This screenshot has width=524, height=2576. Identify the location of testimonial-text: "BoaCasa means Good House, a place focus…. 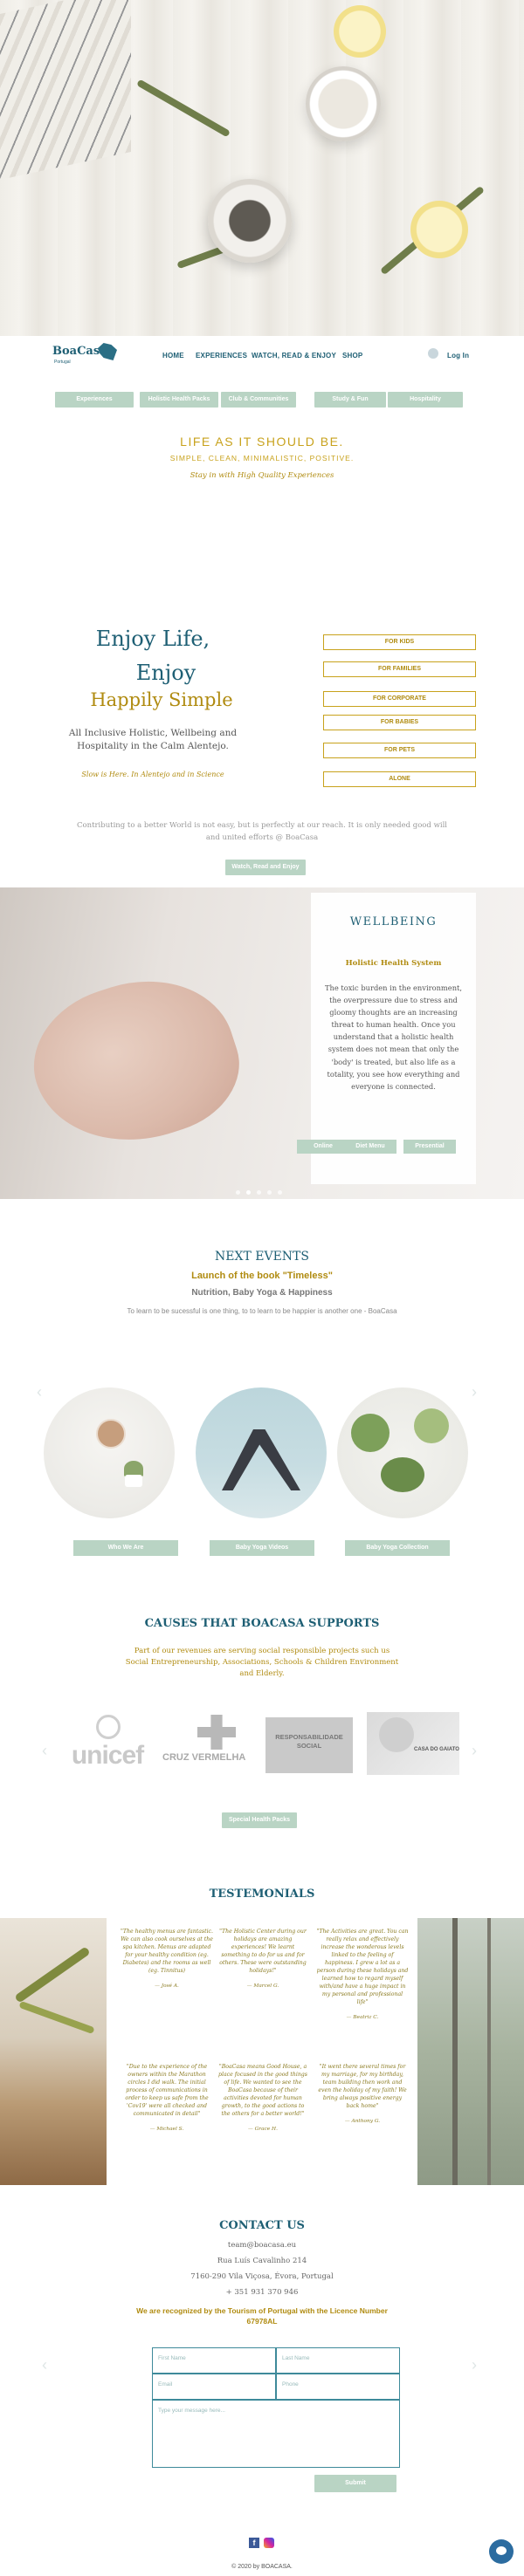
(262, 2090).